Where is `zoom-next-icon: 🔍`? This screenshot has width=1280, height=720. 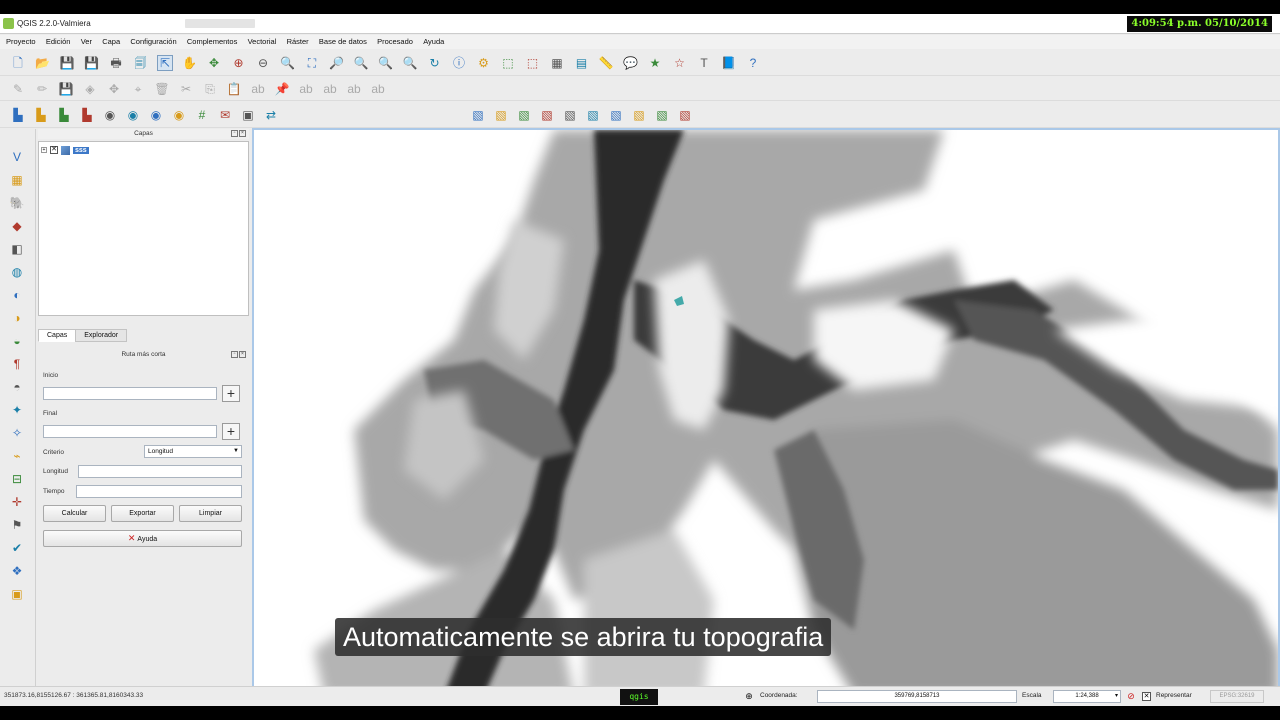
zoom-next-icon: 🔍 is located at coordinates (410, 63).